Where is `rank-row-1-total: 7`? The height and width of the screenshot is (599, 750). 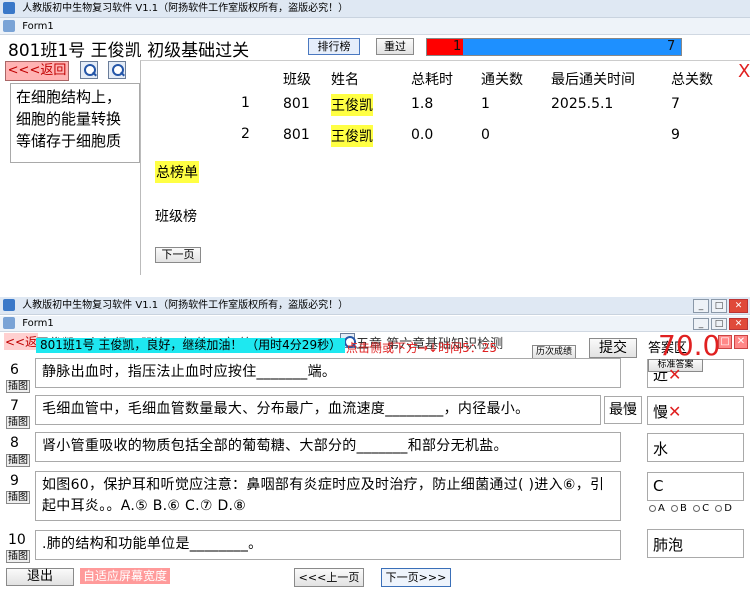 rank-row-1-total: 7 is located at coordinates (675, 104).